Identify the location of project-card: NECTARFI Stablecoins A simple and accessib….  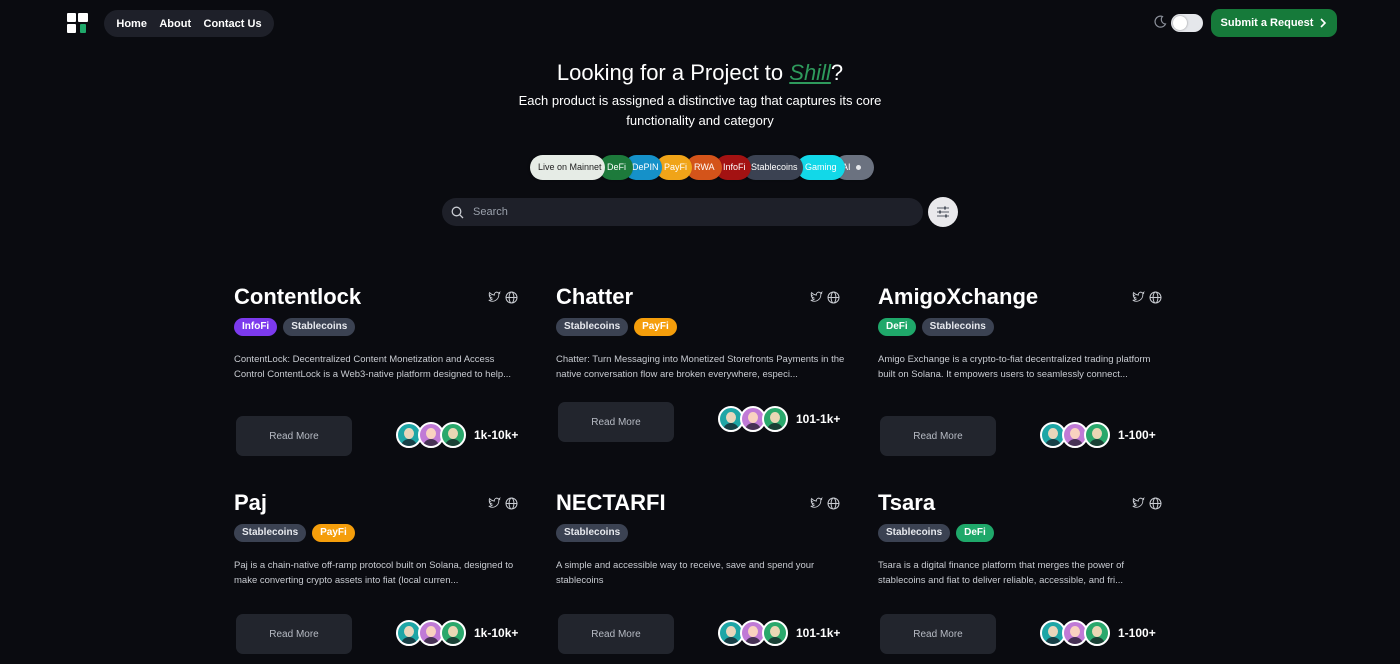
(706, 577).